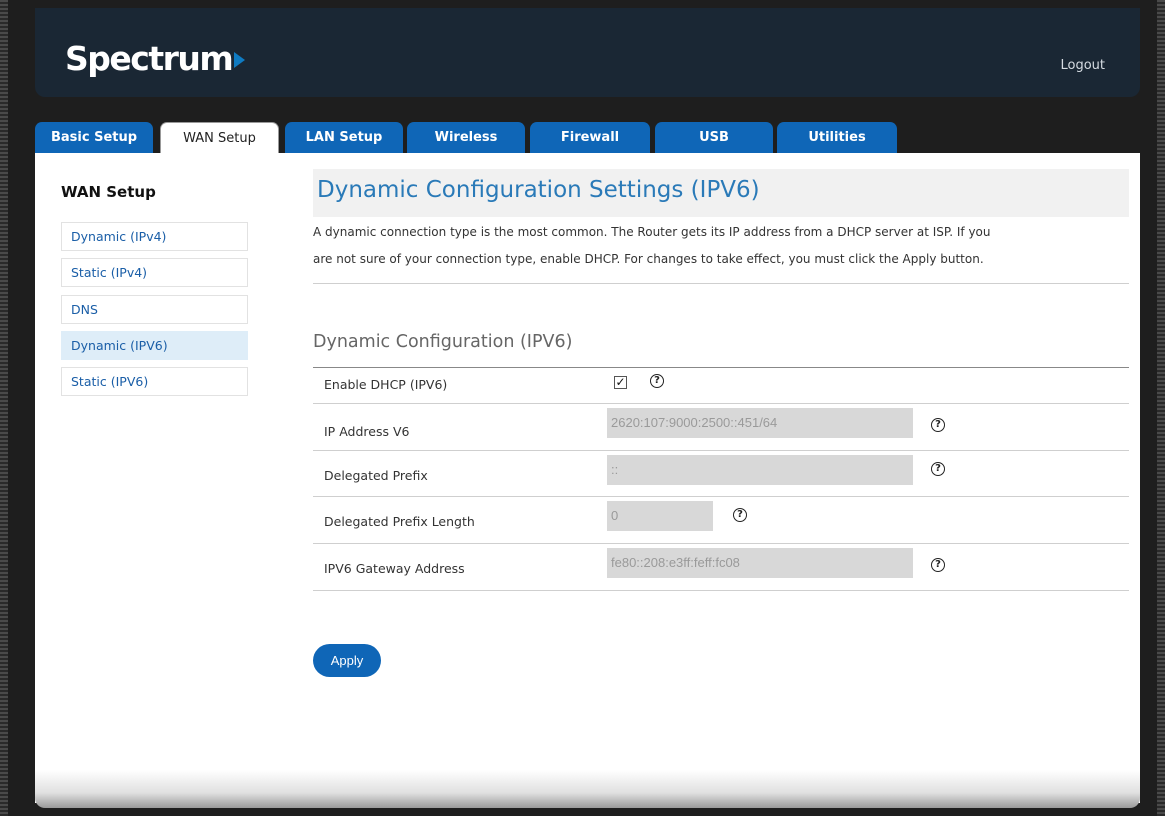 This screenshot has width=1165, height=816. I want to click on tab-wireless: Wireless, so click(466, 137).